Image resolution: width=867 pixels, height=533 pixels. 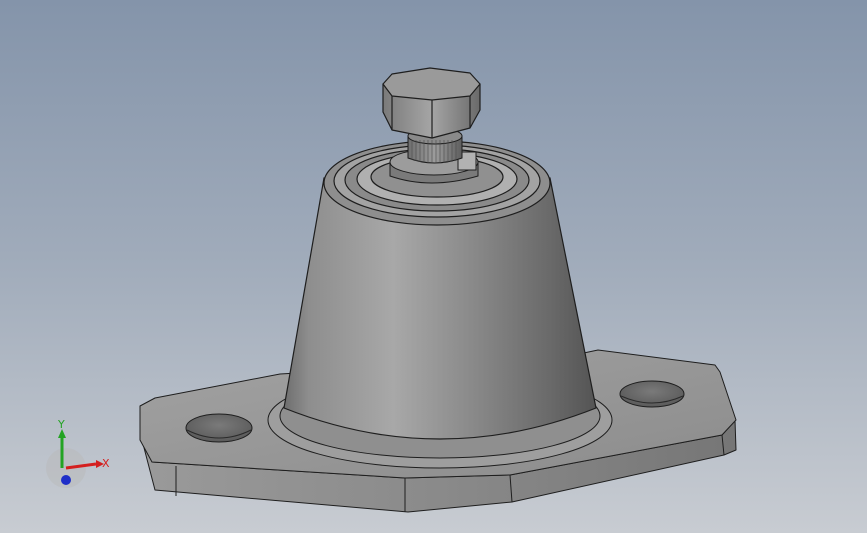 What do you see at coordinates (61, 424) in the screenshot?
I see `y-axis-label: Y` at bounding box center [61, 424].